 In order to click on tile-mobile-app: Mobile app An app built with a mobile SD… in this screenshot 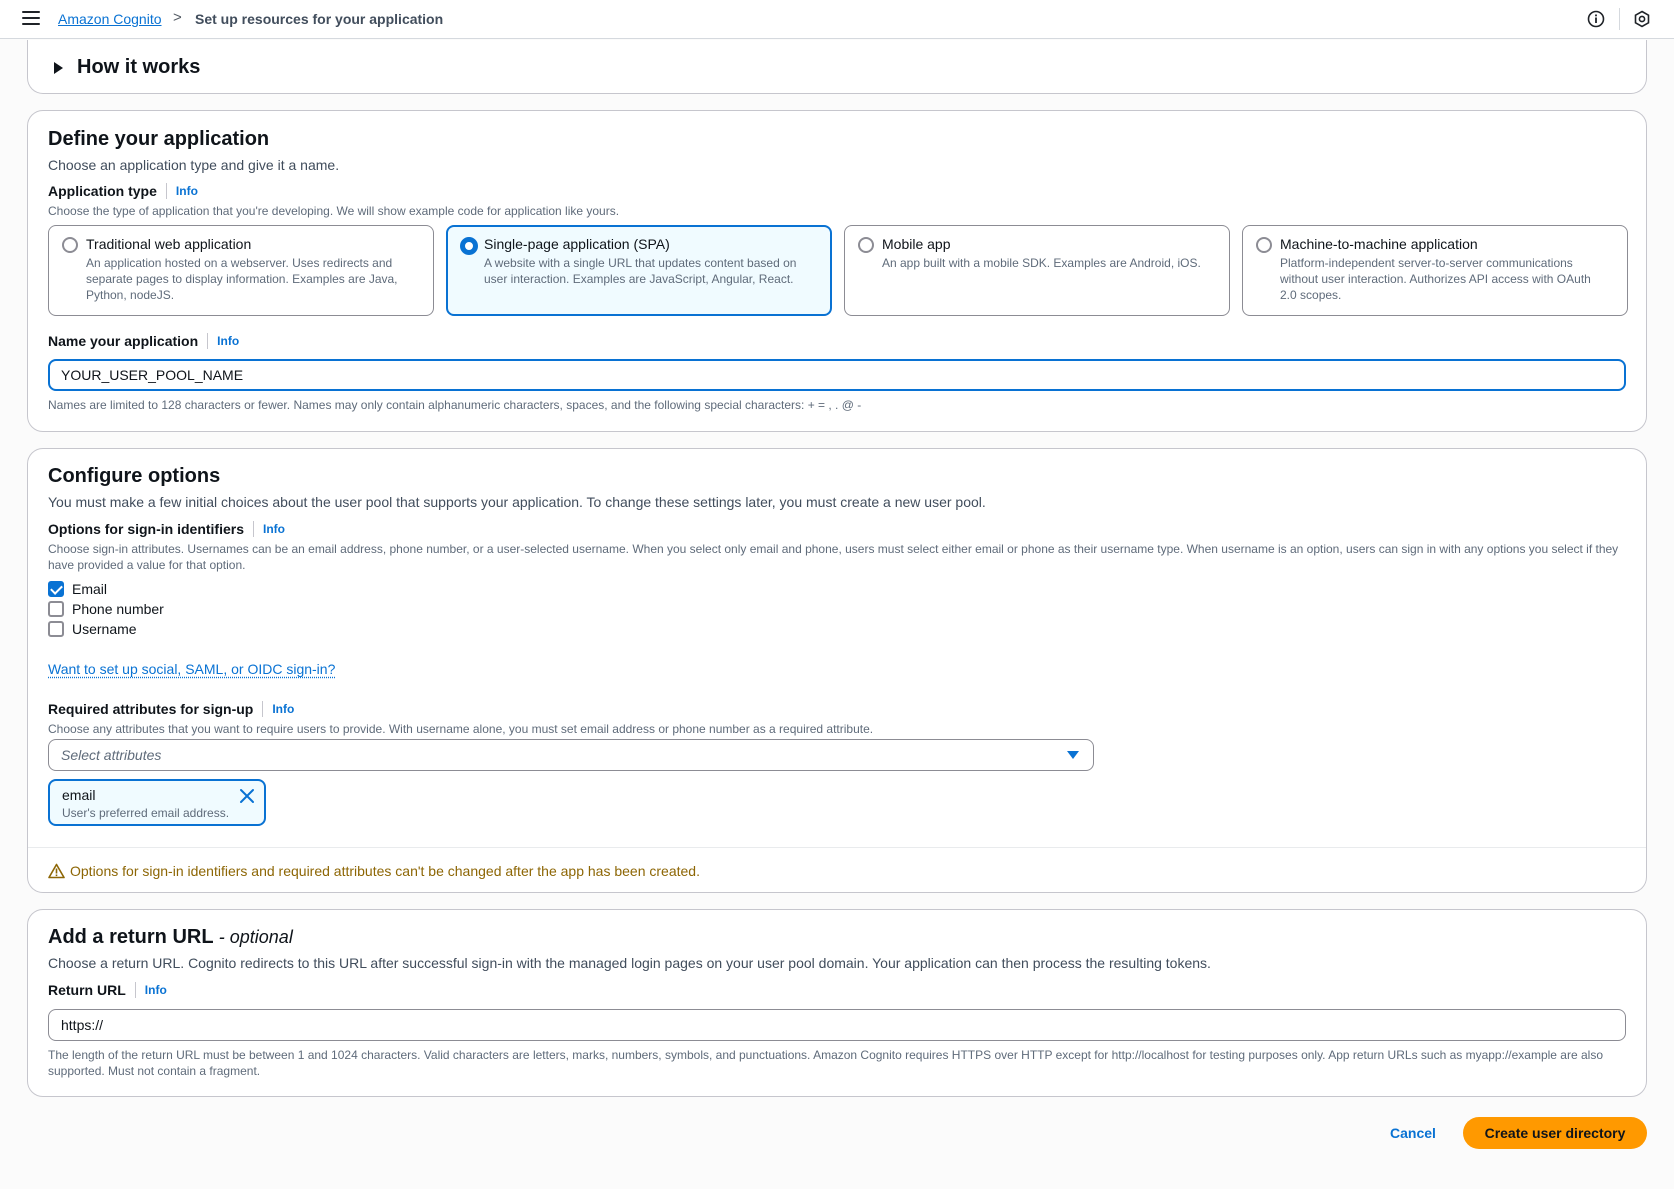, I will do `click(1037, 270)`.